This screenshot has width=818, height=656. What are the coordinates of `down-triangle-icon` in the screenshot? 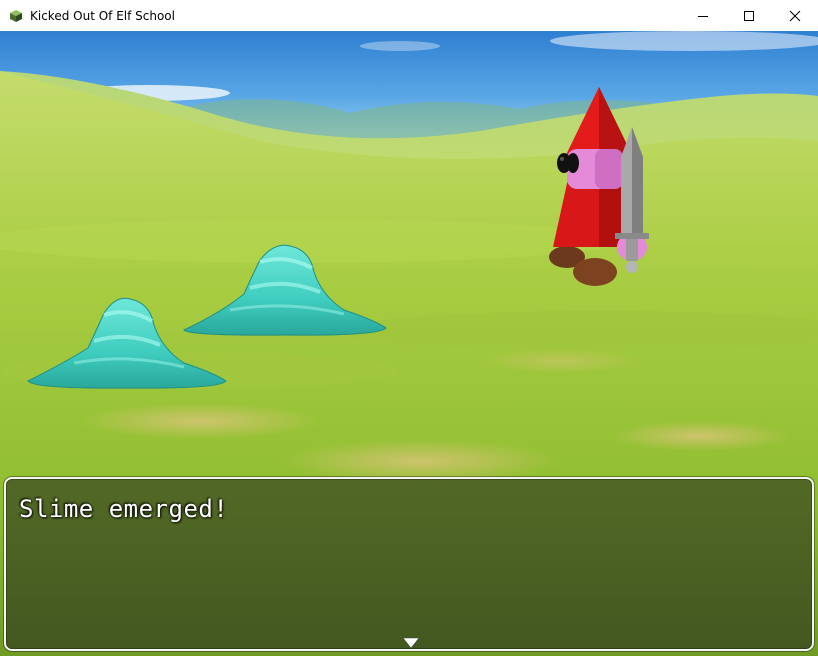 It's located at (411, 643).